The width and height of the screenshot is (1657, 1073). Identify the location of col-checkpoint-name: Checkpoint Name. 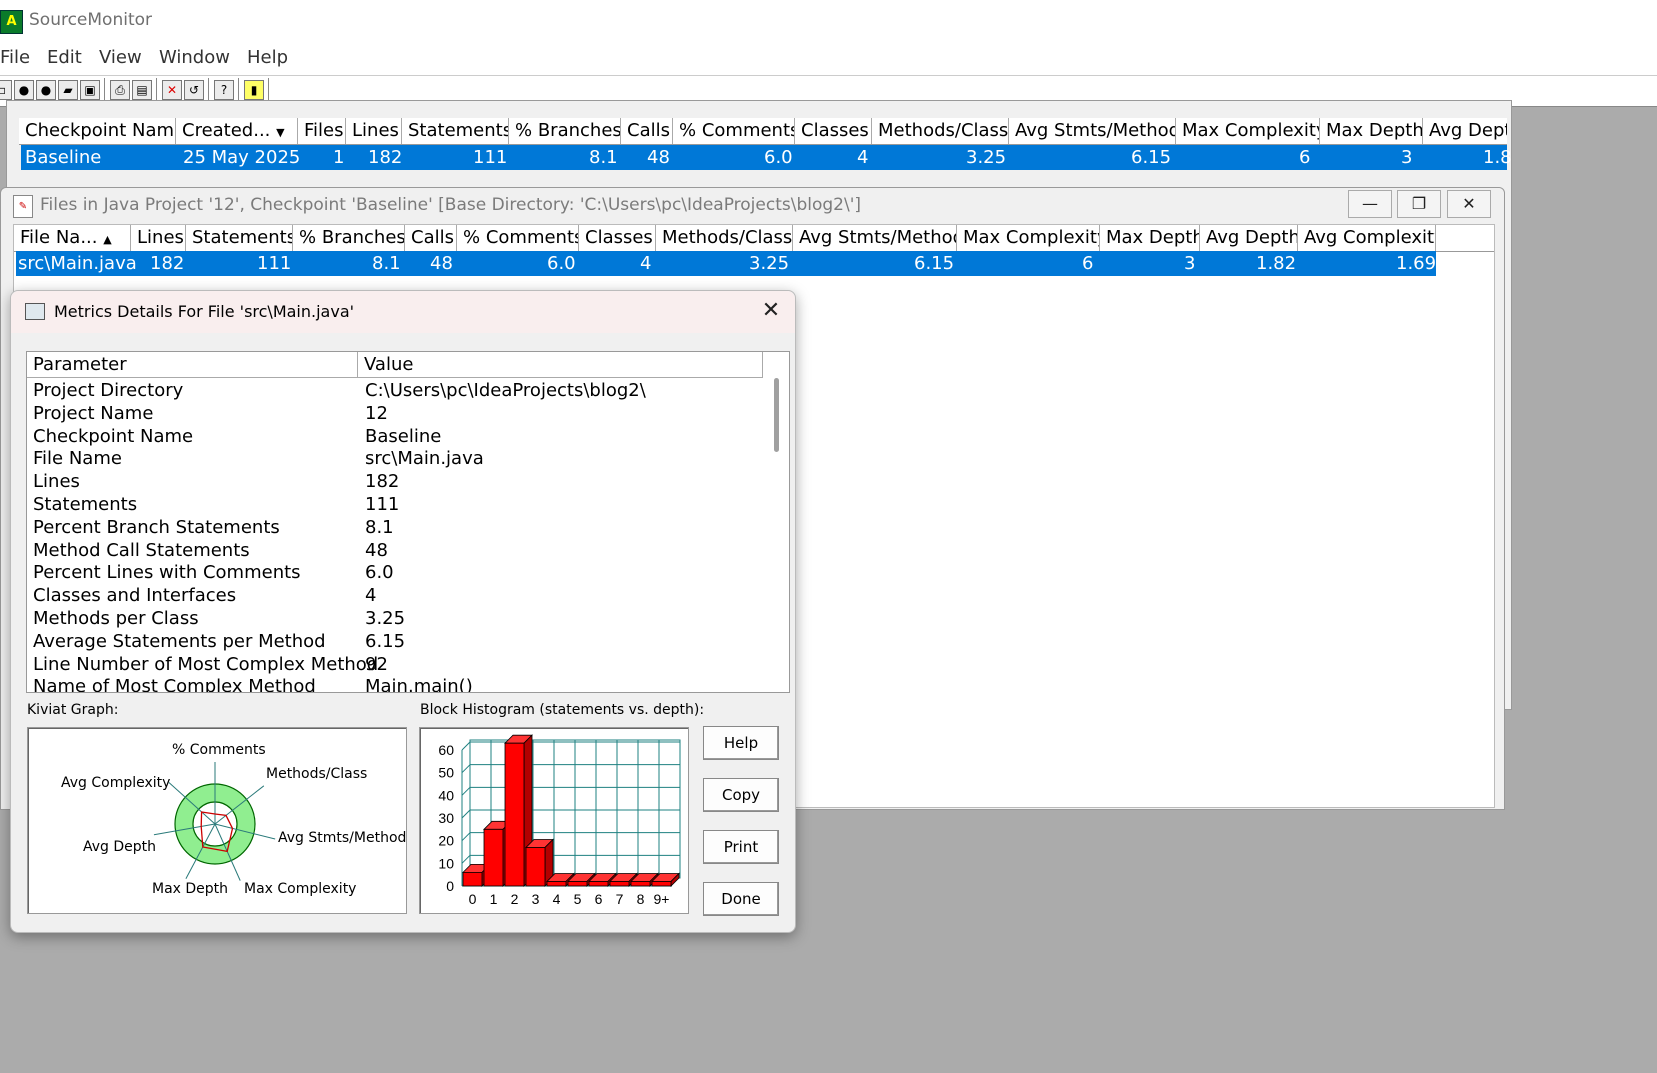
(97, 131).